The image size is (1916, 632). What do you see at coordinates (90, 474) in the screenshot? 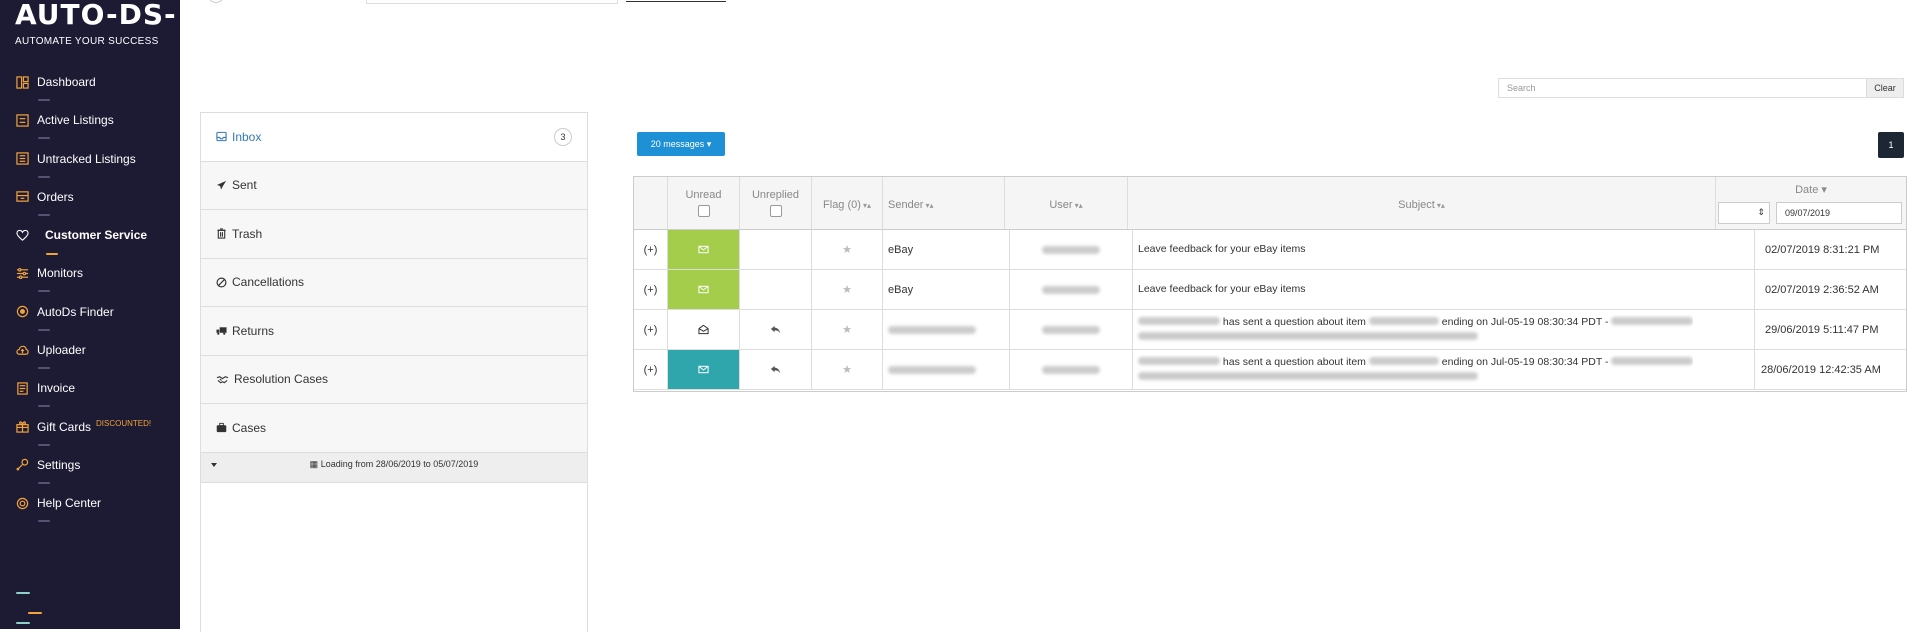
I see `sidebar-item-settings: Settings` at bounding box center [90, 474].